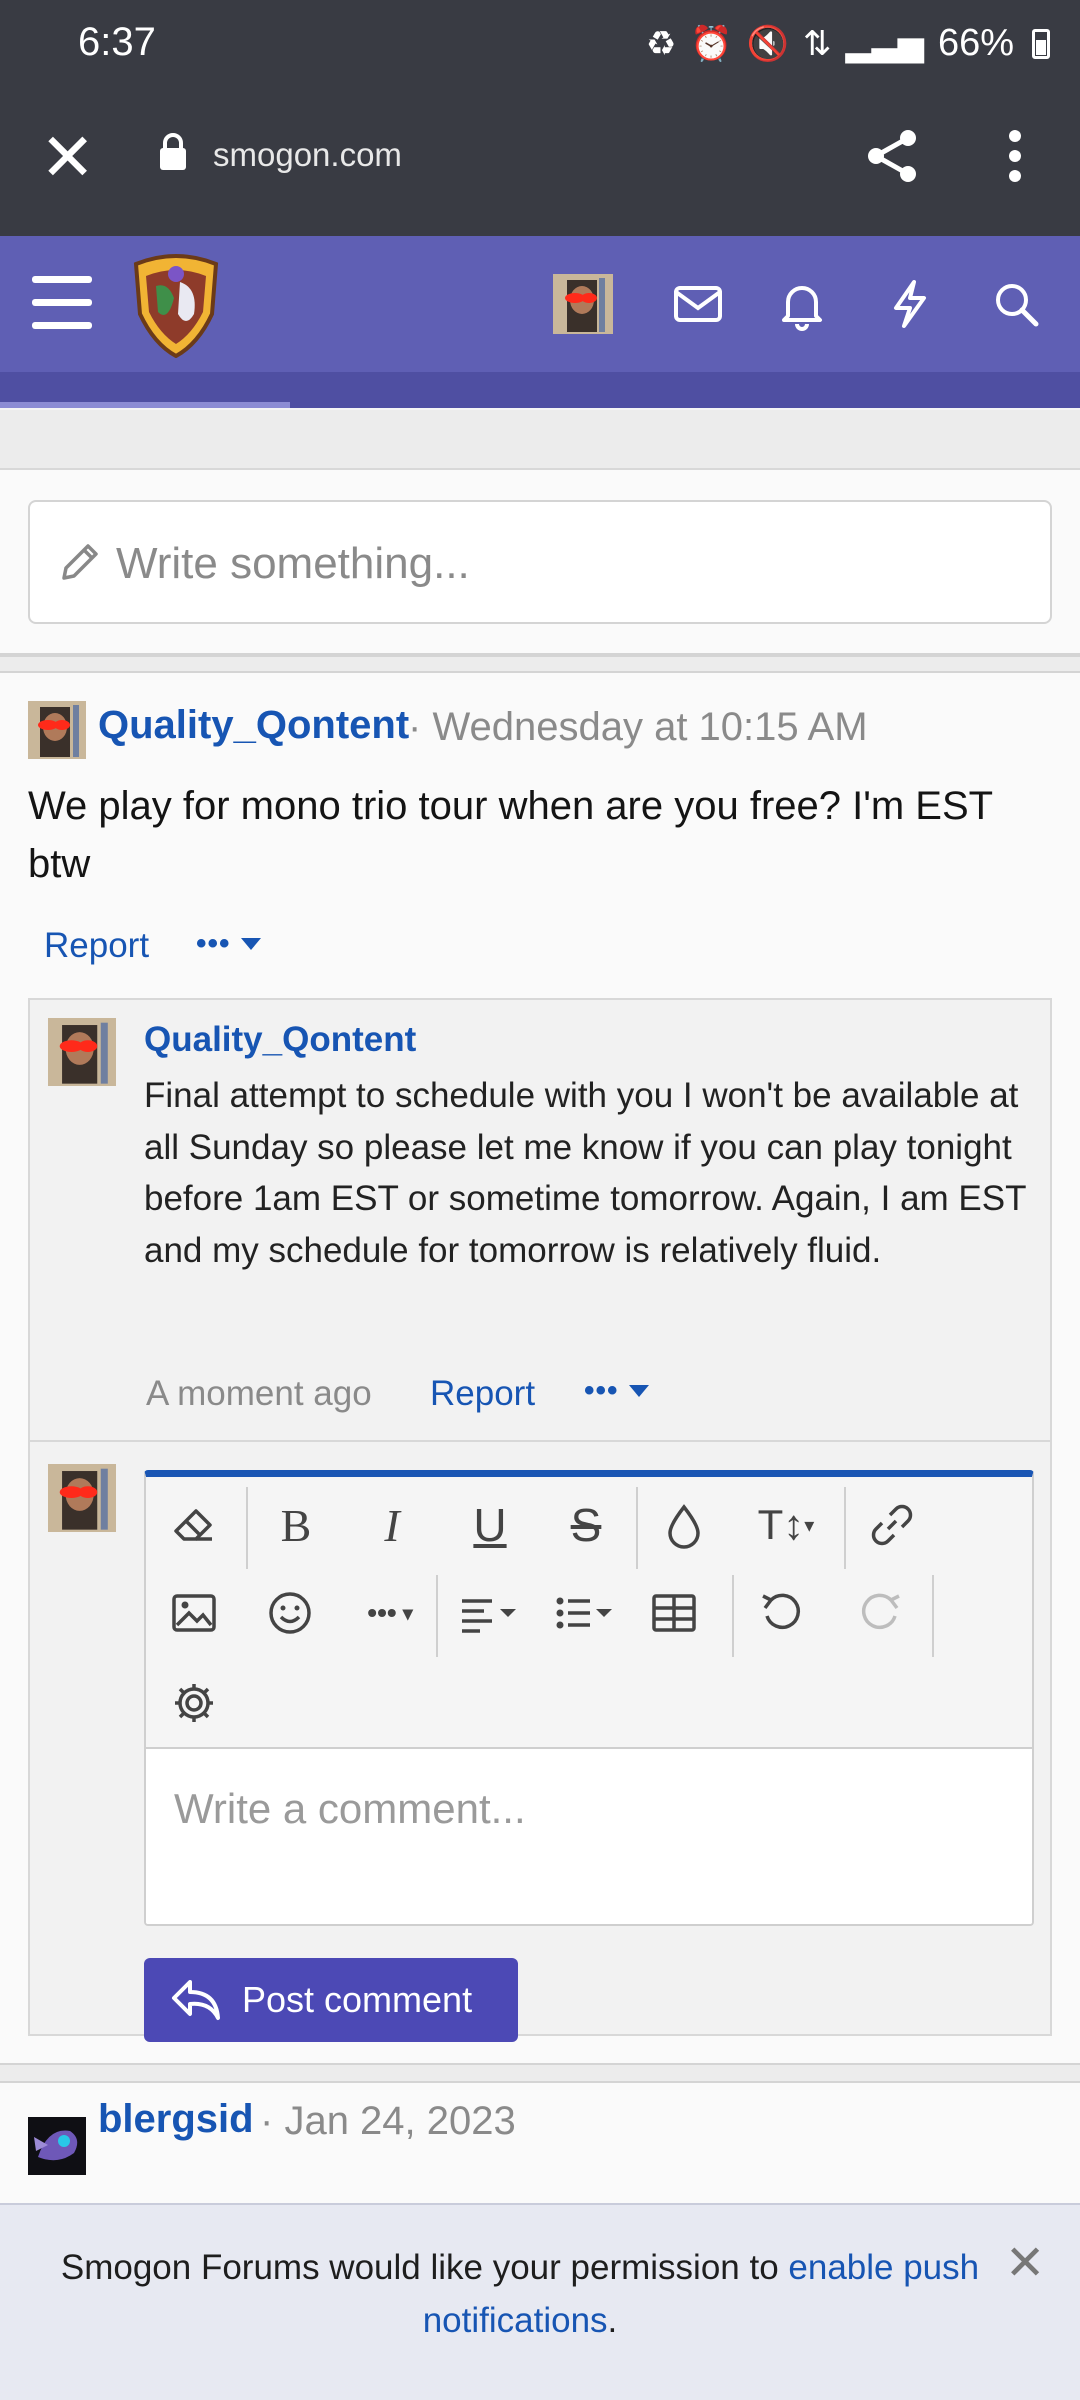 Image resolution: width=1080 pixels, height=2400 pixels. Describe the element at coordinates (910, 304) in the screenshot. I see `lightning-icon` at that location.